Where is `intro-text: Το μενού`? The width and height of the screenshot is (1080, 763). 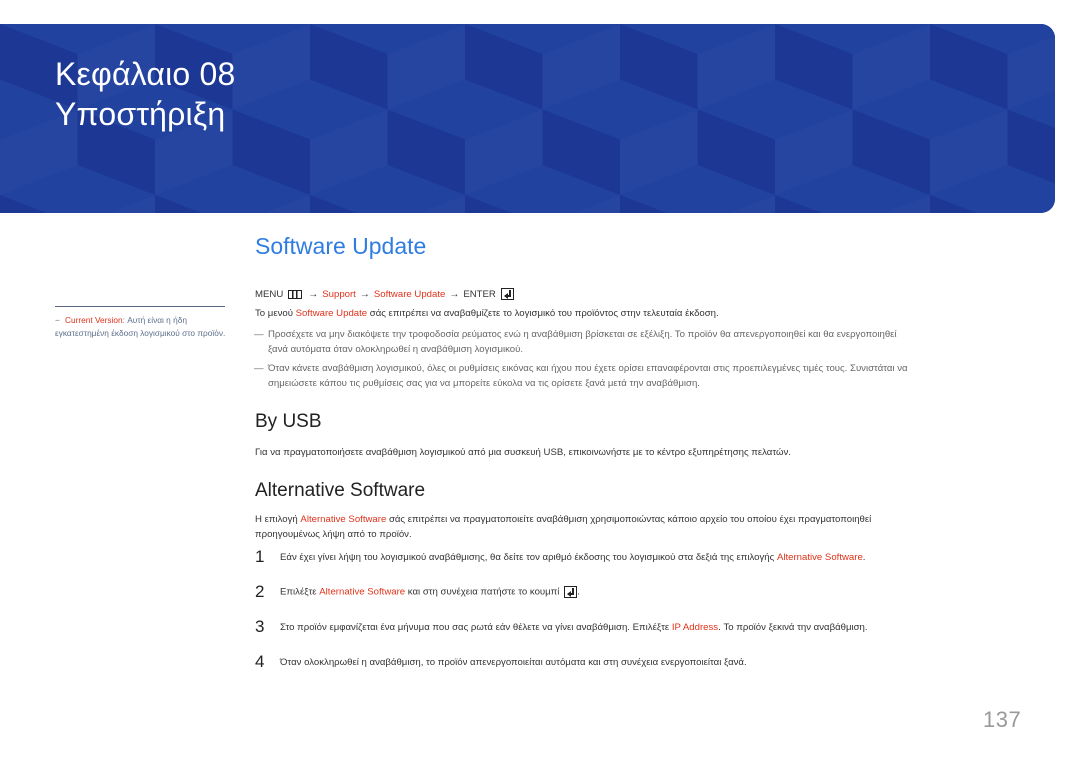
intro-text: Το μενού is located at coordinates (275, 313).